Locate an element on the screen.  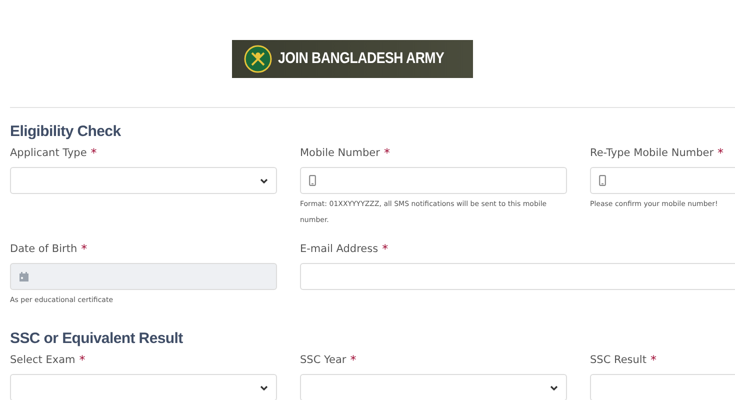
field-label: E-mail Address is located at coordinates (339, 248).